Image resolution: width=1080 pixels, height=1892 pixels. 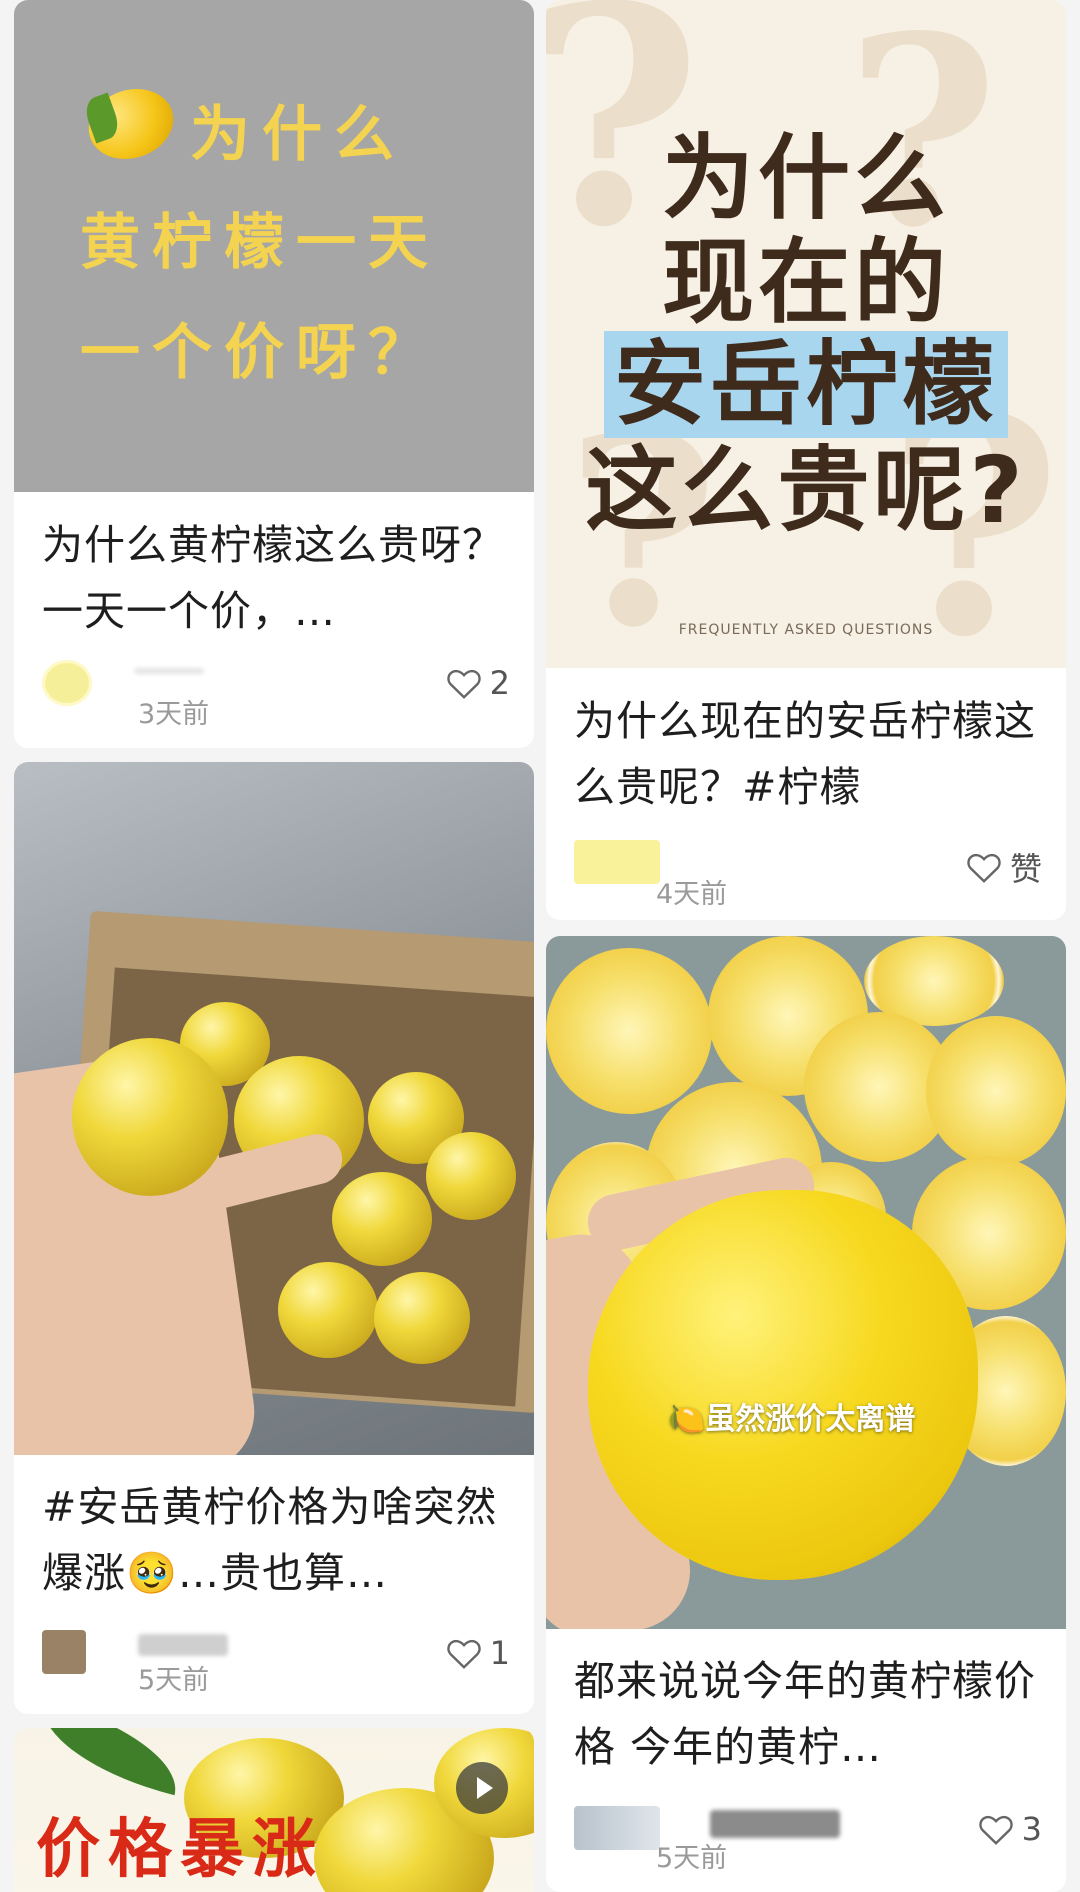 I want to click on like-button: 2, so click(x=478, y=683).